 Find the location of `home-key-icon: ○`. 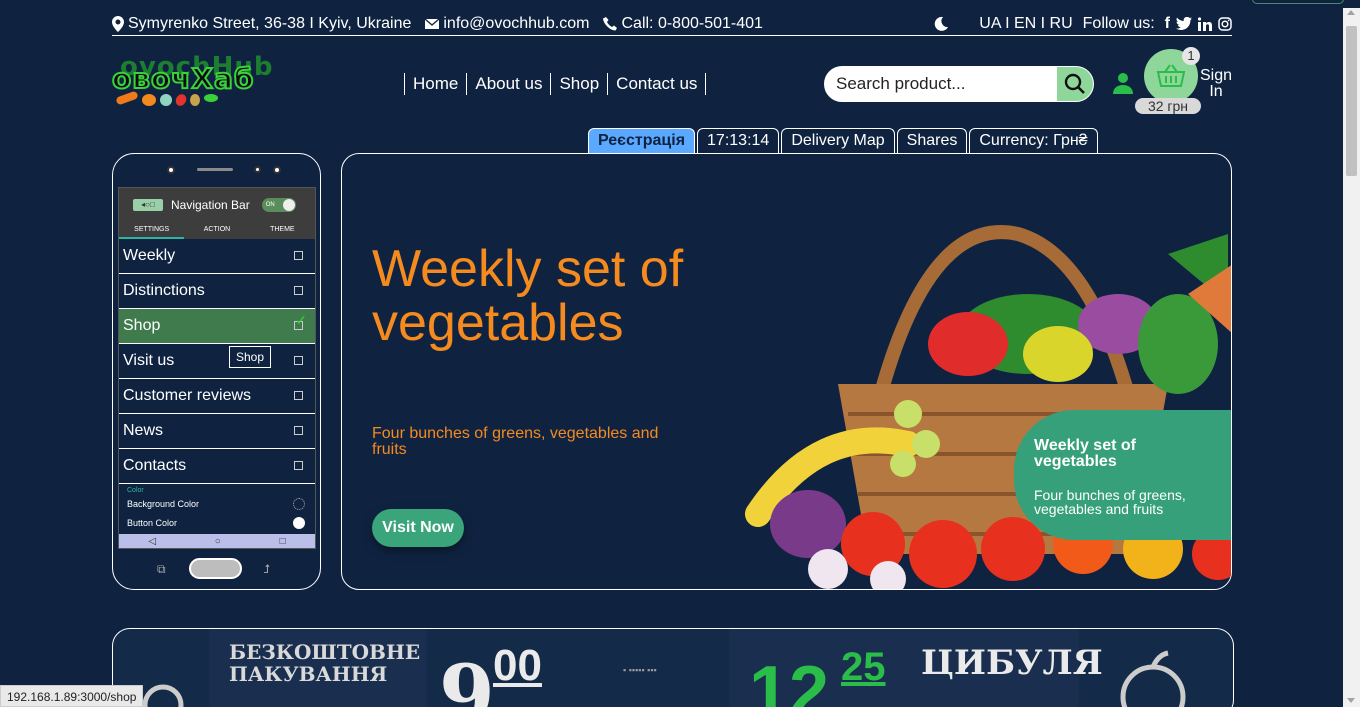

home-key-icon: ○ is located at coordinates (218, 541).